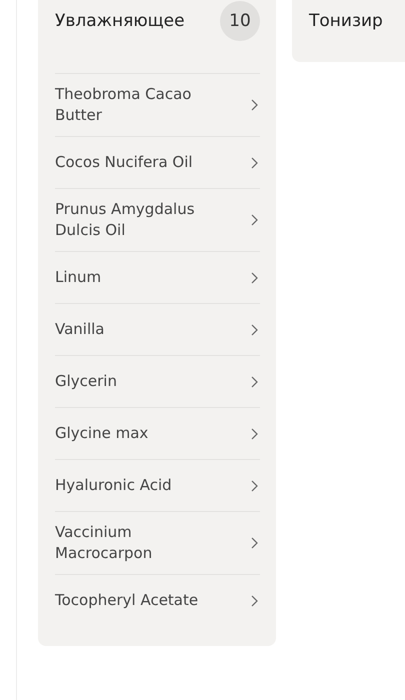 This screenshot has height=700, width=405. I want to click on ingredient-item: Glycine max, so click(157, 433).